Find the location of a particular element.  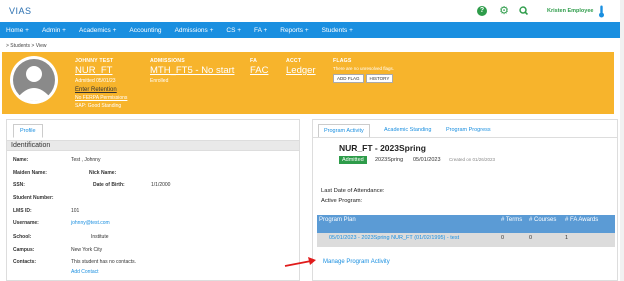

avatar is located at coordinates (34, 80).